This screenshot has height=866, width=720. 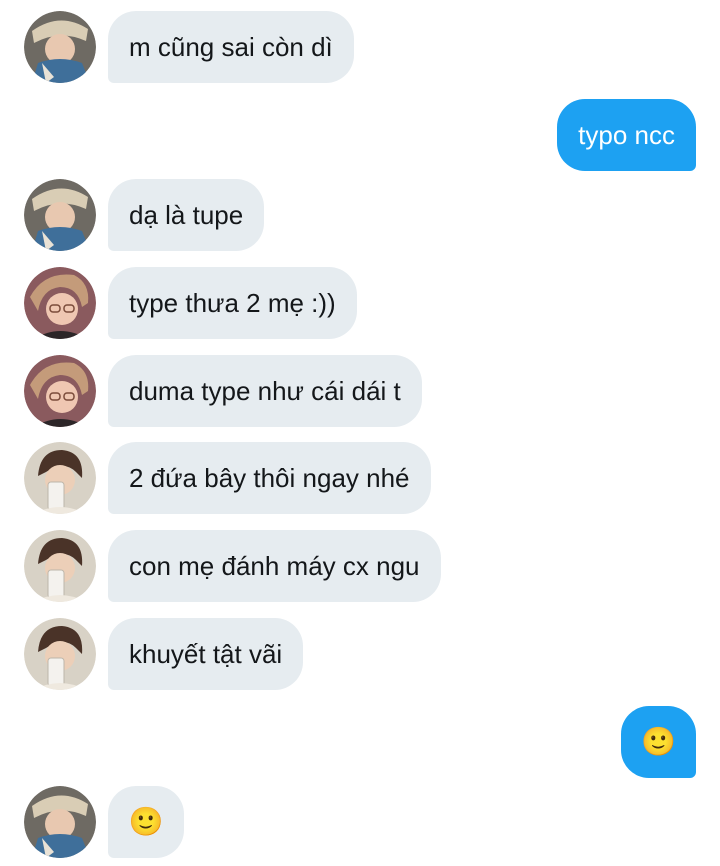 I want to click on message-text: dạ là tupe, so click(x=186, y=215).